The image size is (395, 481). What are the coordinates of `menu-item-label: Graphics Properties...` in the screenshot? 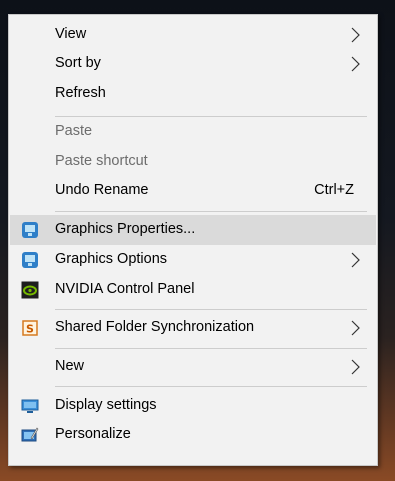 It's located at (125, 229).